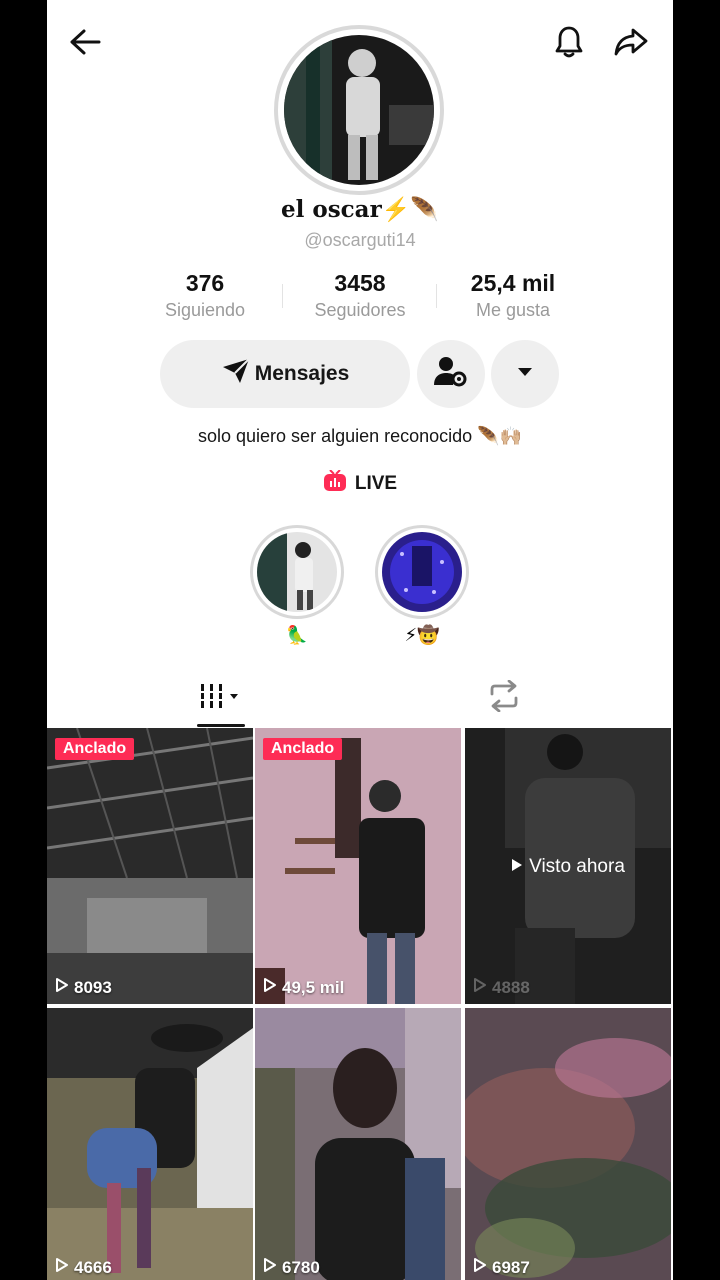  I want to click on video-thumbnail: 4666, so click(150, 1144).